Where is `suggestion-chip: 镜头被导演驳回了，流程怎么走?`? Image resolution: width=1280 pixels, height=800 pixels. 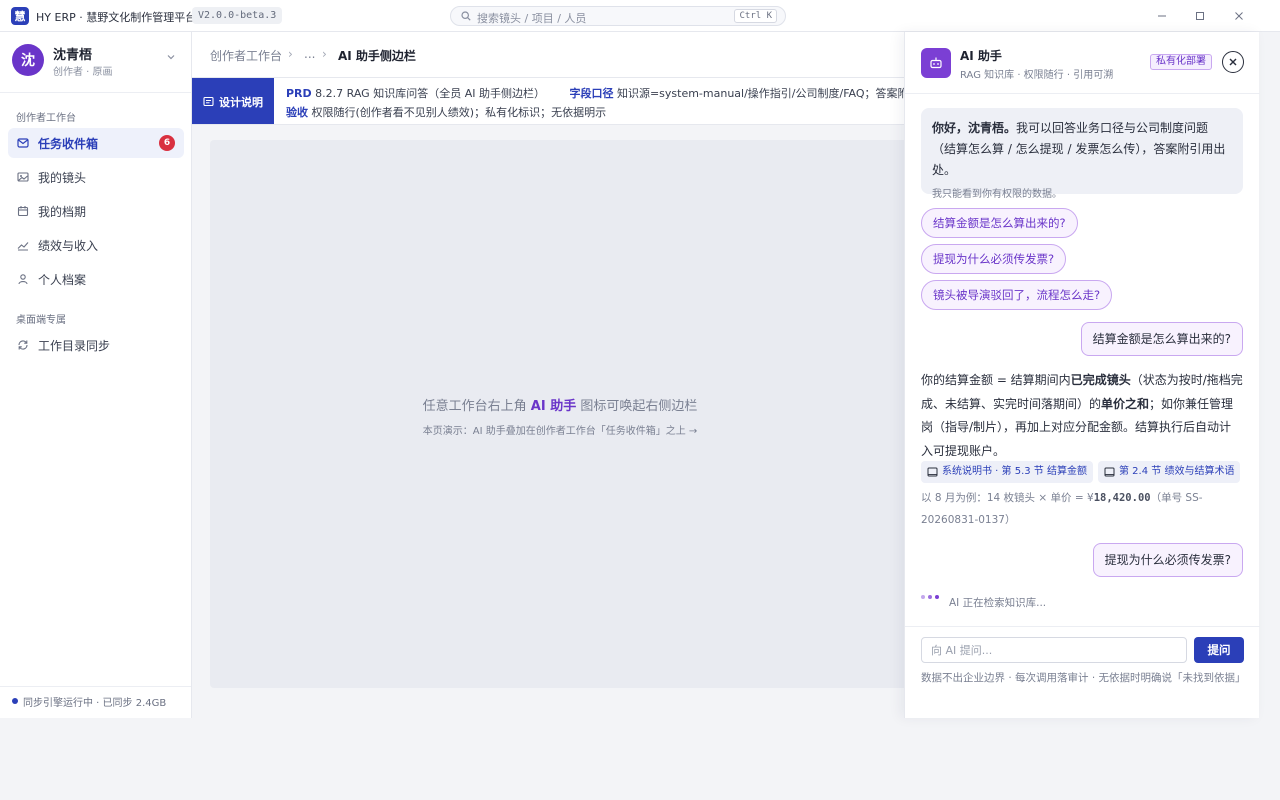 suggestion-chip: 镜头被导演驳回了，流程怎么走? is located at coordinates (1017, 295).